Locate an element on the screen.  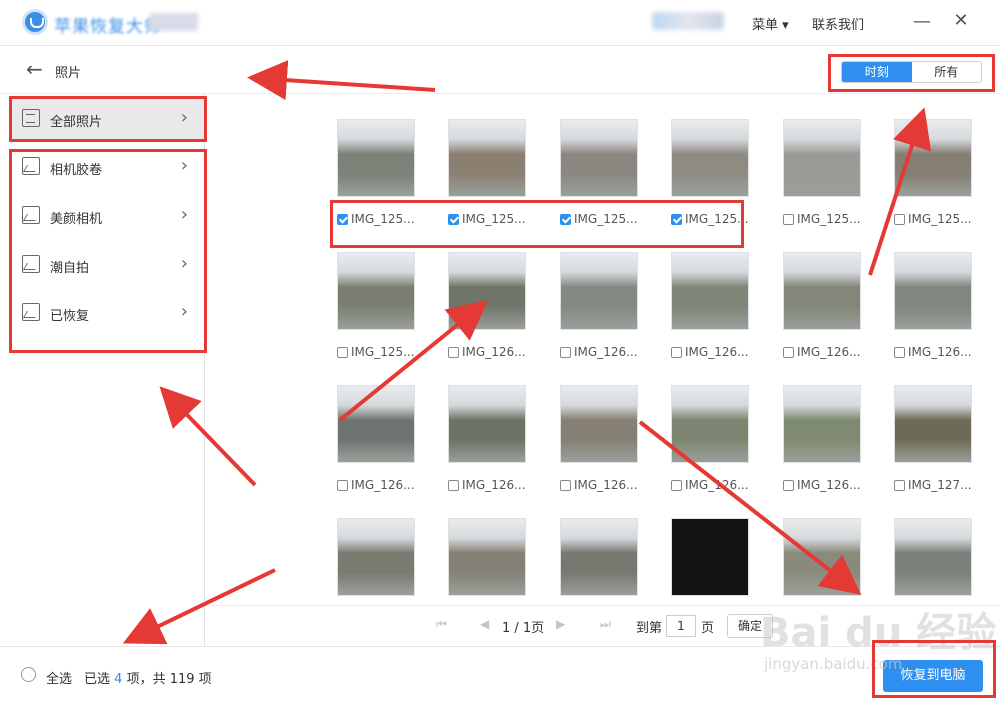
restore-to-computer-button: 恢复到电脑 is located at coordinates (933, 676).